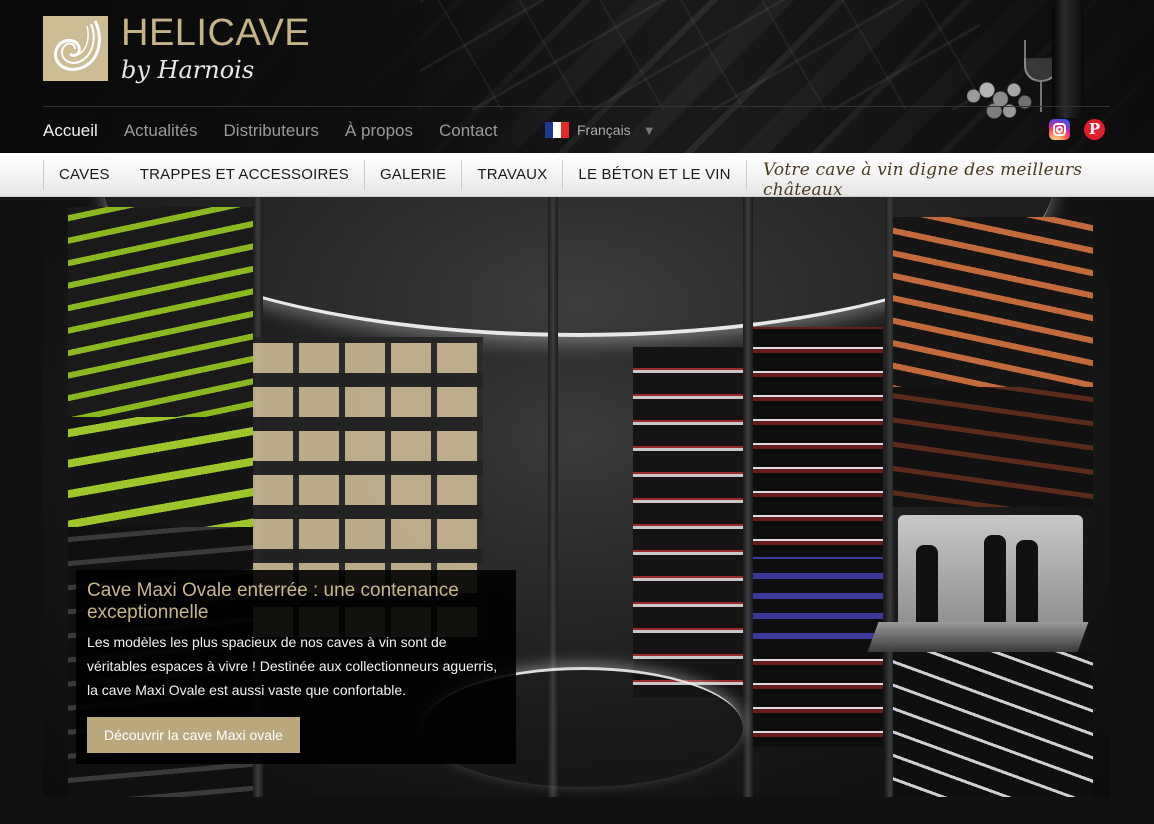 The image size is (1154, 824). What do you see at coordinates (990, 575) in the screenshot?
I see `bottle-display-niche` at bounding box center [990, 575].